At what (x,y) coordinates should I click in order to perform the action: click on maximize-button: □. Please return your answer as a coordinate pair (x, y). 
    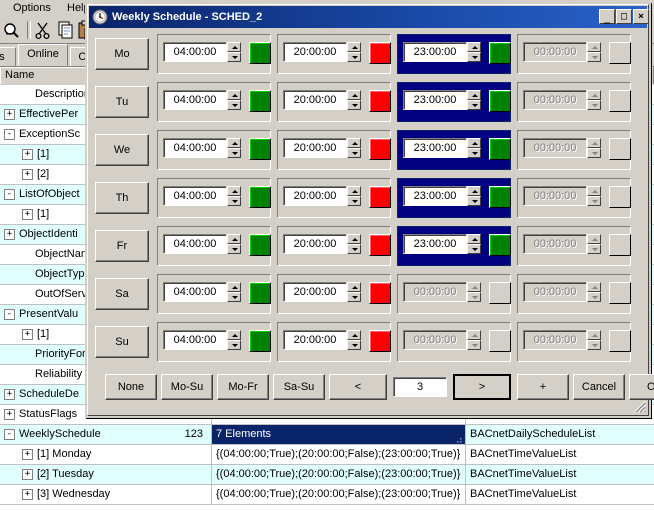
    Looking at the image, I should click on (624, 16).